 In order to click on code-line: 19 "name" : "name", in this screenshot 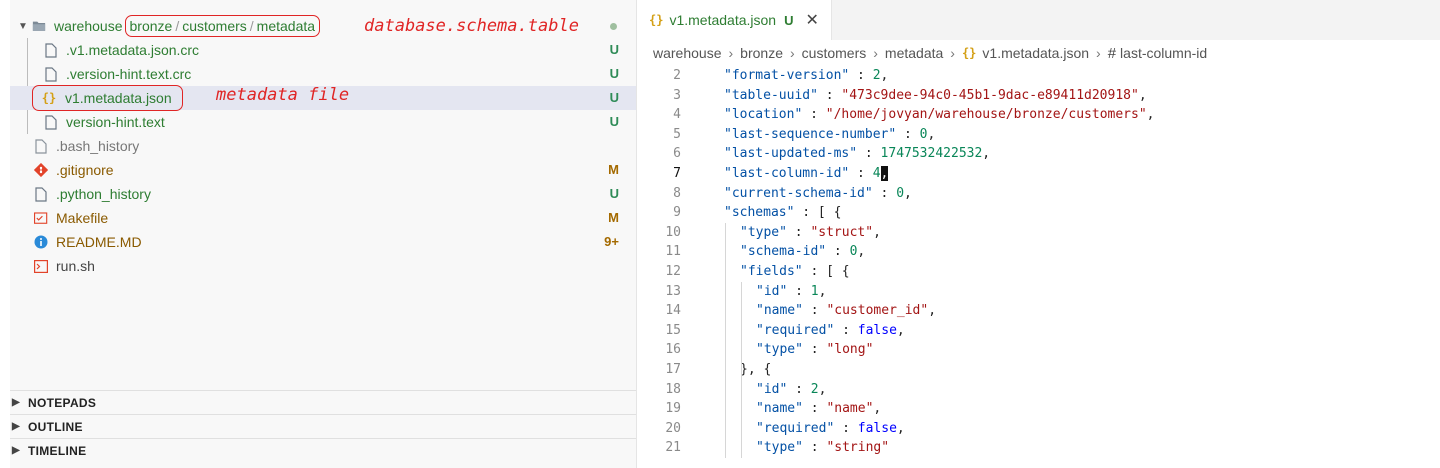, I will do `click(1038, 409)`.